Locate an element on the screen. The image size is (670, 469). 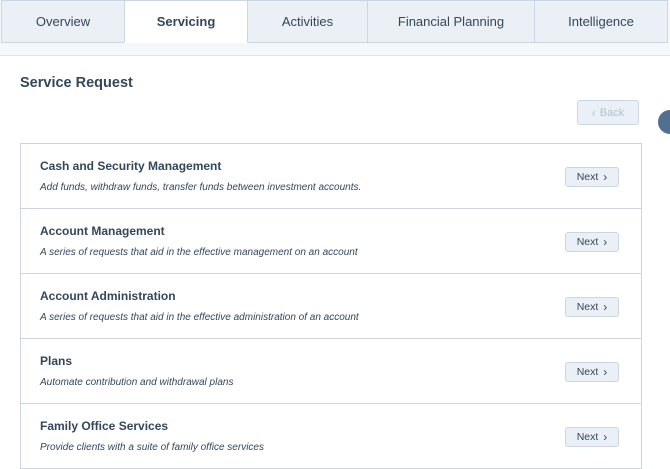
tab-servicing: Servicing is located at coordinates (186, 21).